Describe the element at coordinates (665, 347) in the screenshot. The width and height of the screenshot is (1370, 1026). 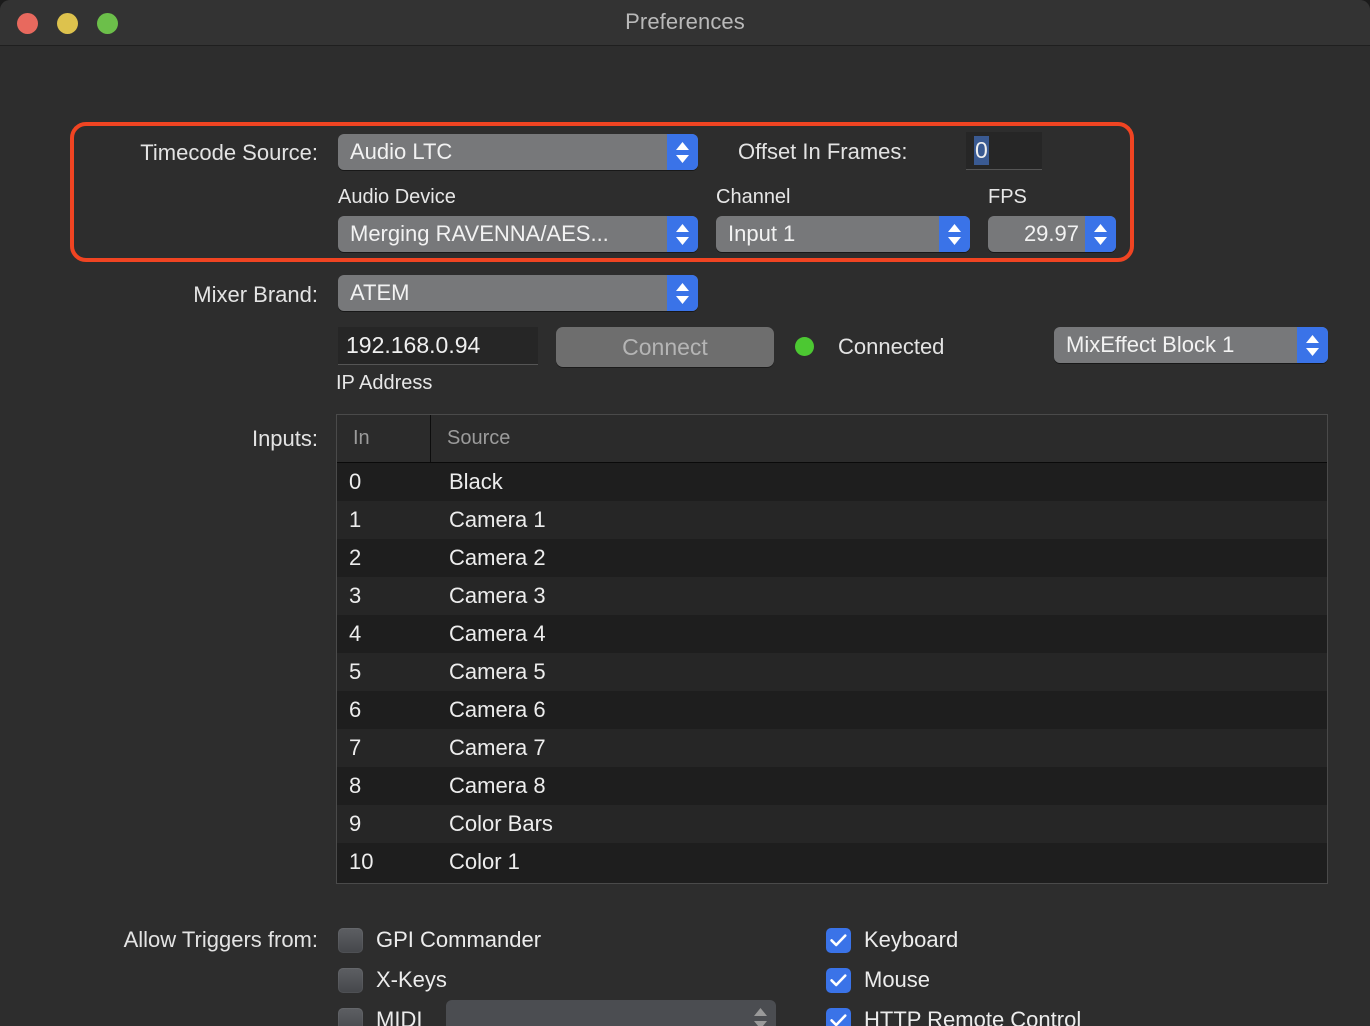
I see `connect-button: Connect` at that location.